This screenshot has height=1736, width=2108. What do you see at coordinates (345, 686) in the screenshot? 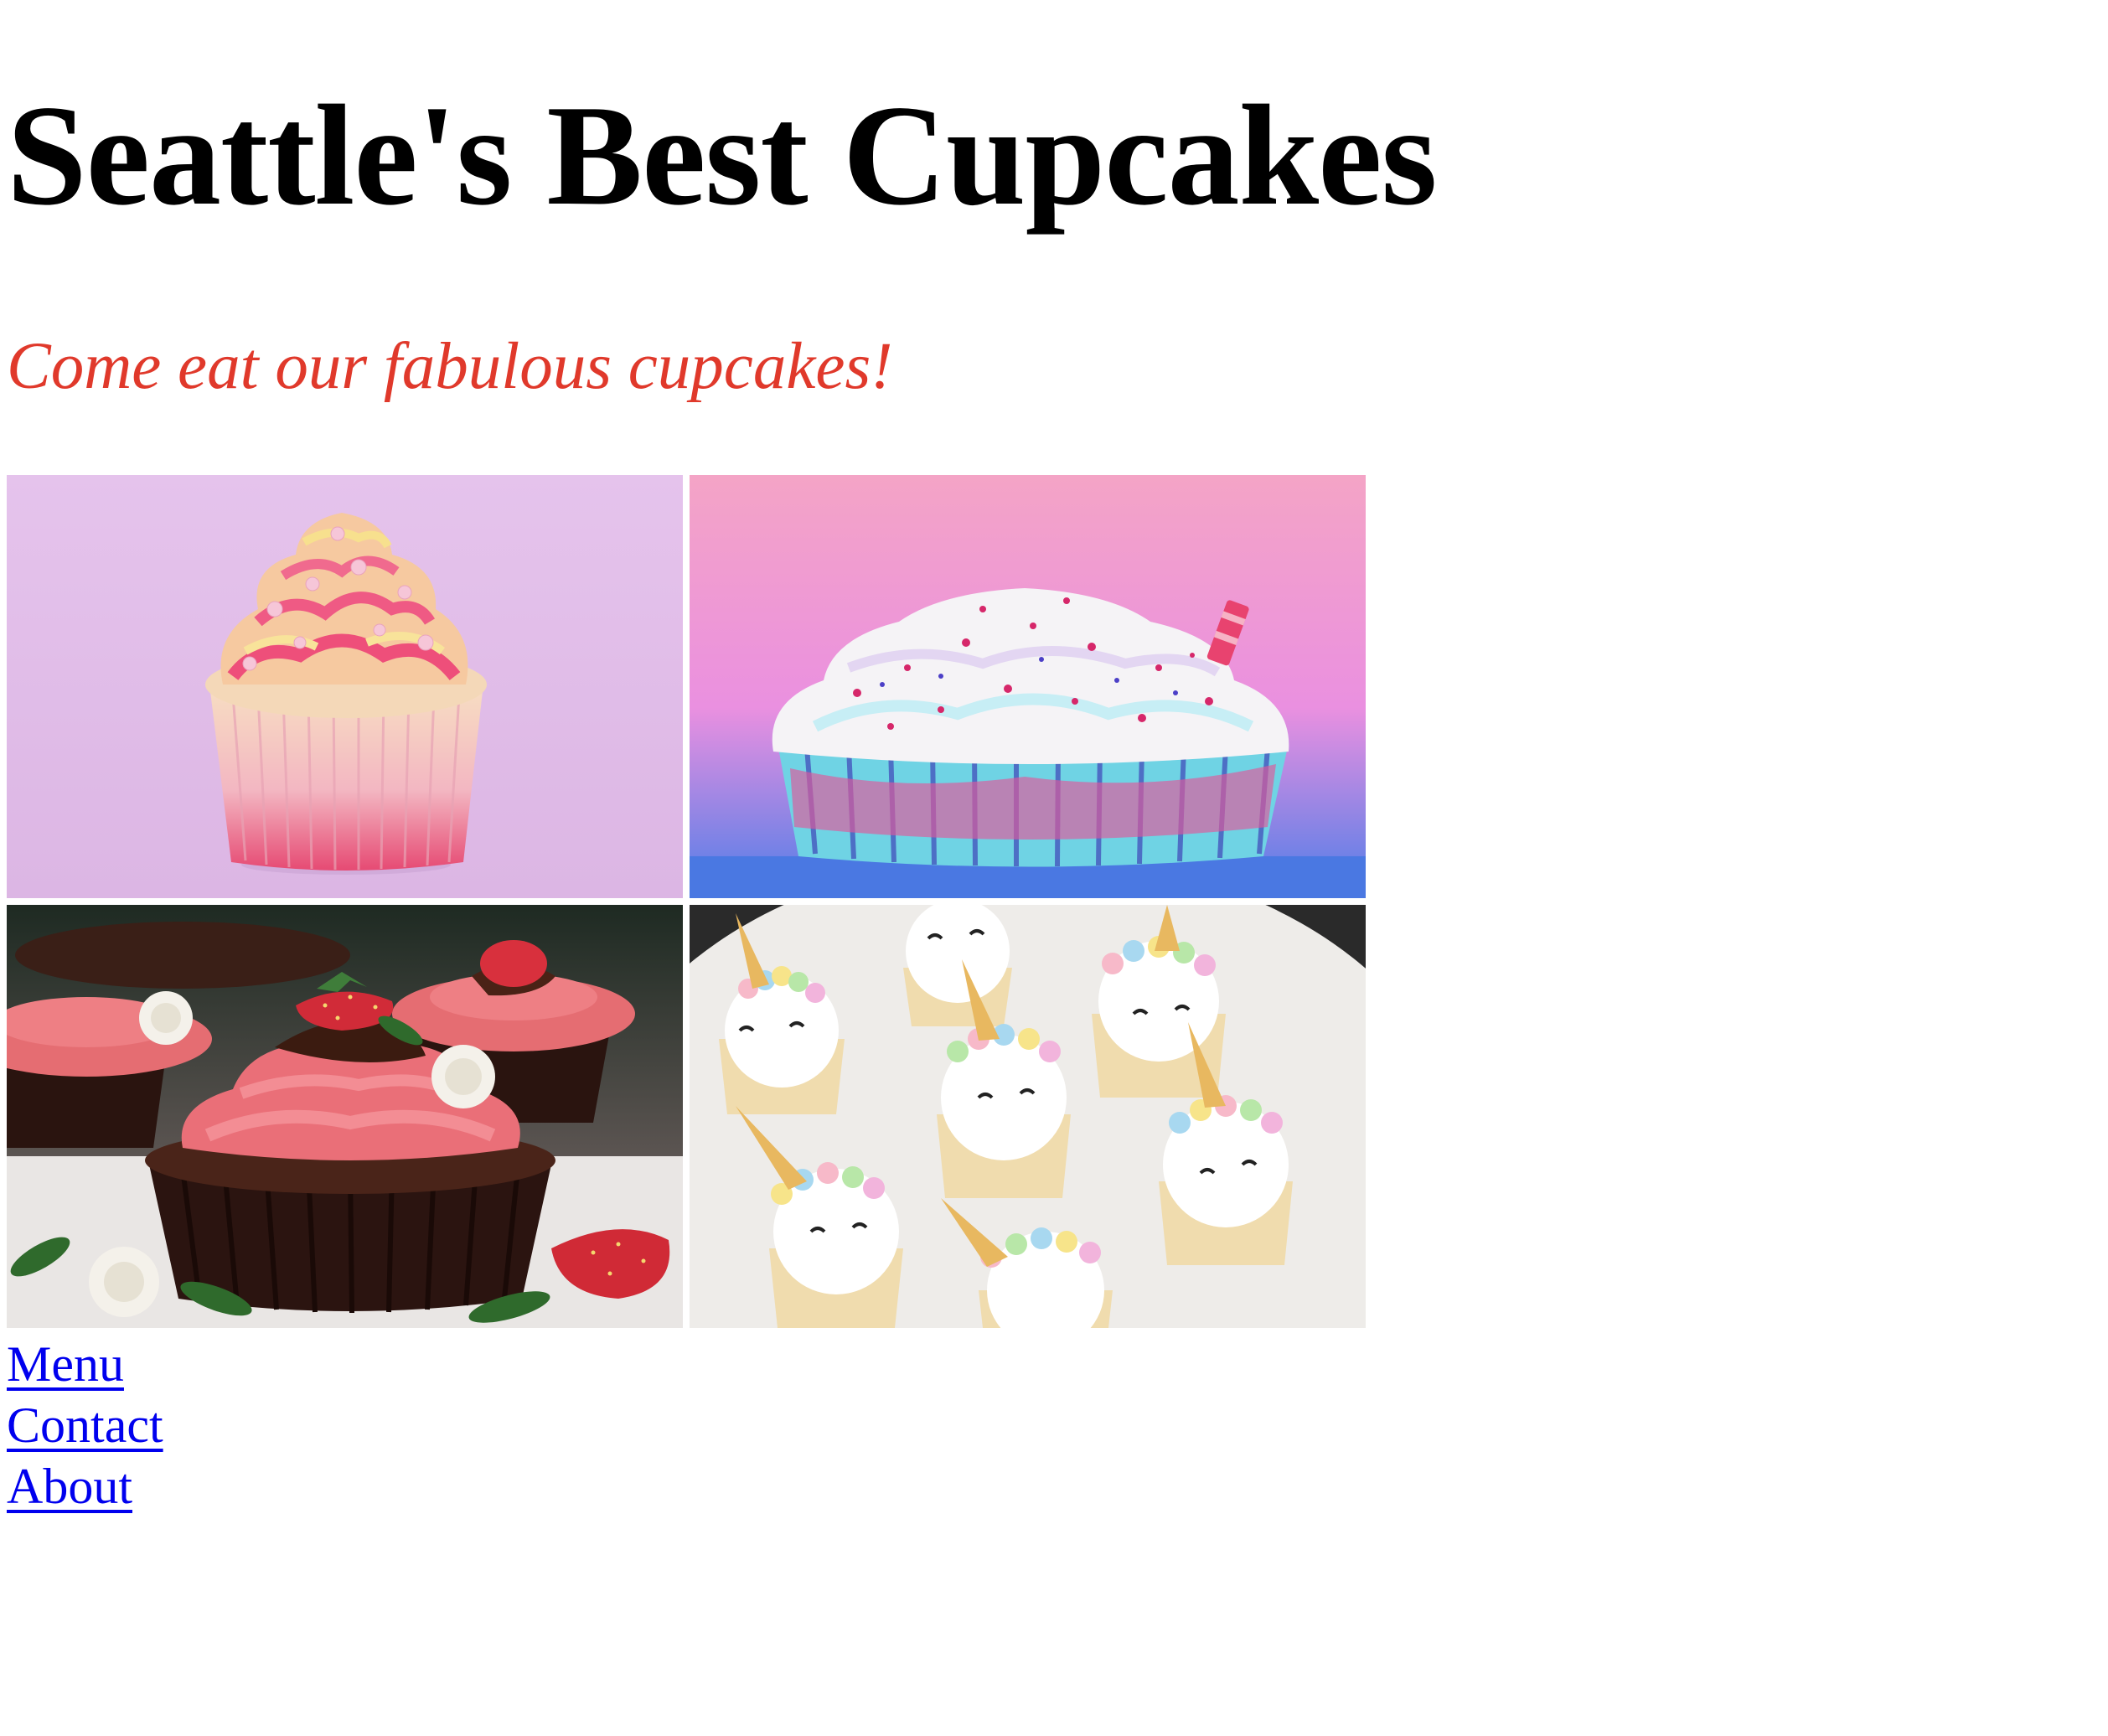
I see `cupcake-pink-swirl-photo` at bounding box center [345, 686].